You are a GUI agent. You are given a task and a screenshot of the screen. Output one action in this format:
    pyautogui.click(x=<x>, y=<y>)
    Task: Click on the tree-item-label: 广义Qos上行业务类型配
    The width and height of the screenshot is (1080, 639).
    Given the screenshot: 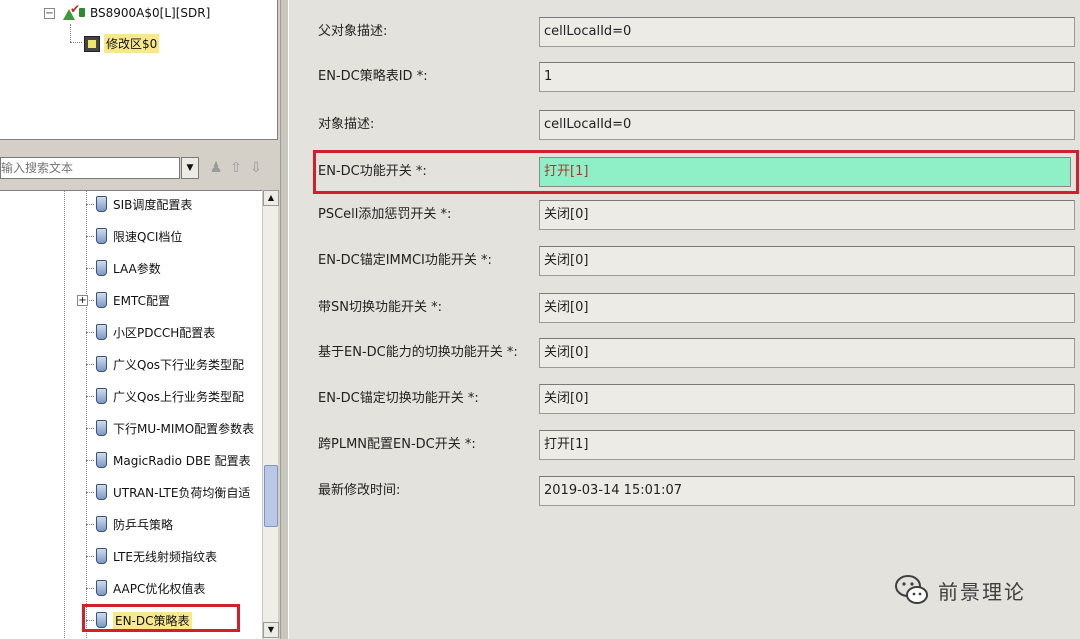 What is the action you would take?
    pyautogui.click(x=179, y=396)
    